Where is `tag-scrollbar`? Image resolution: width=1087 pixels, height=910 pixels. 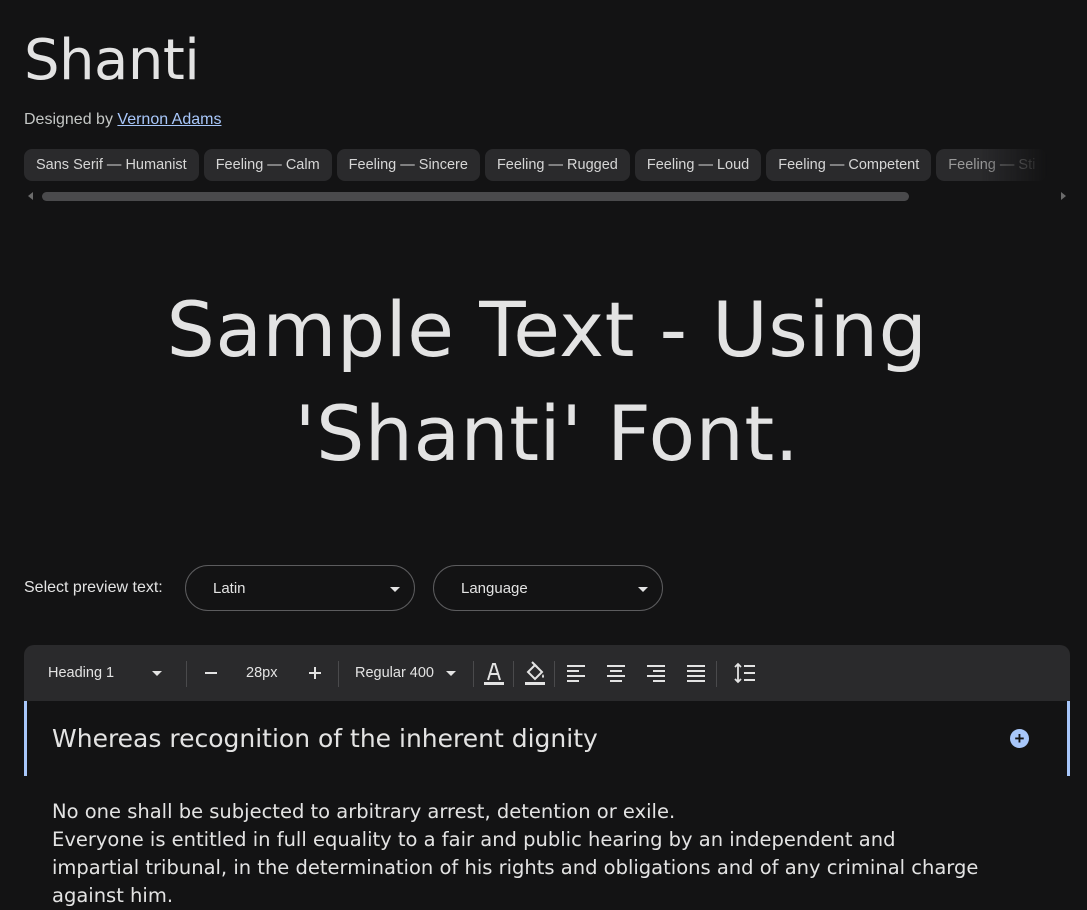
tag-scrollbar is located at coordinates (547, 196).